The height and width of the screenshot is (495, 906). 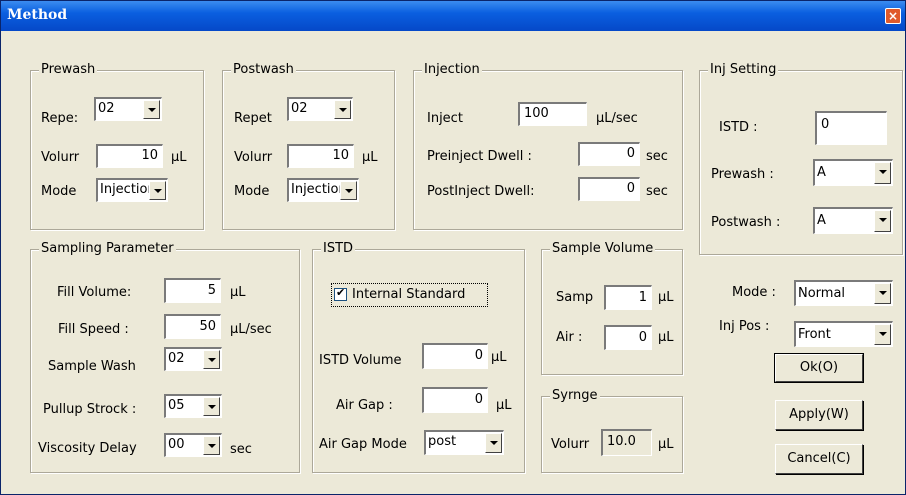 What do you see at coordinates (819, 415) in the screenshot?
I see `apply-button: Apply(W)` at bounding box center [819, 415].